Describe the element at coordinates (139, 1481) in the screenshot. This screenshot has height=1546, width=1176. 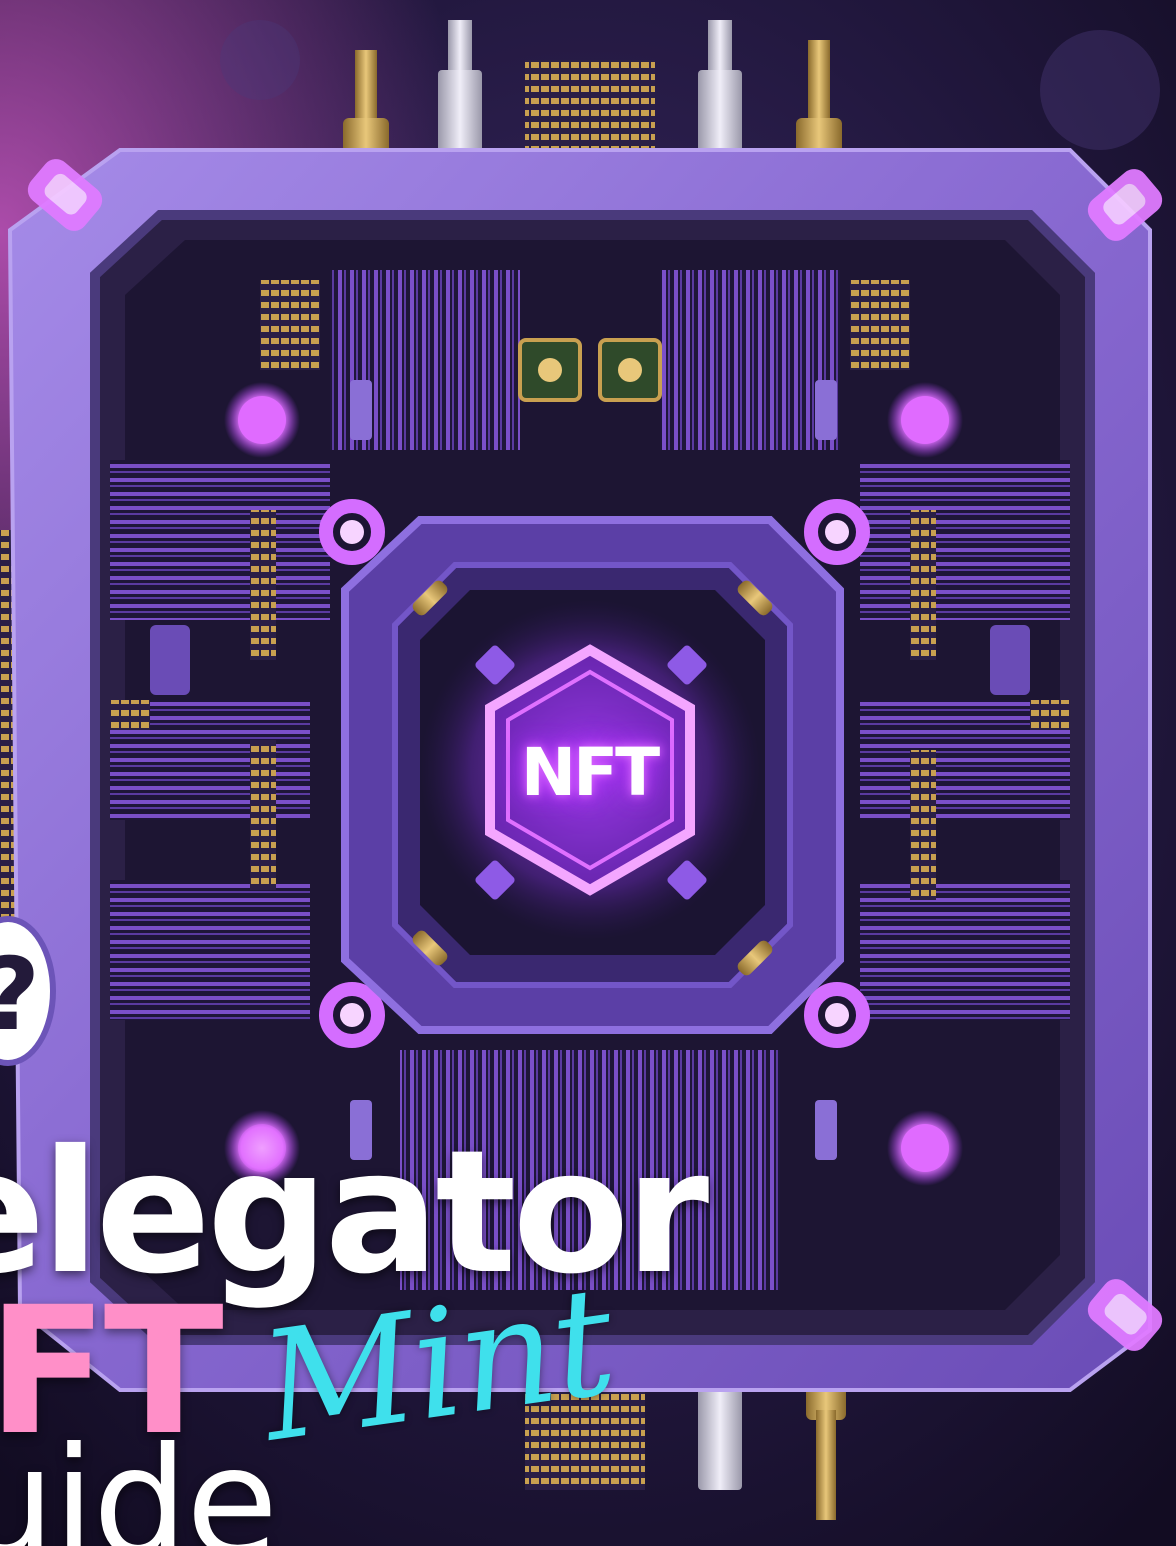
I see `title-line-guide: uide` at that location.